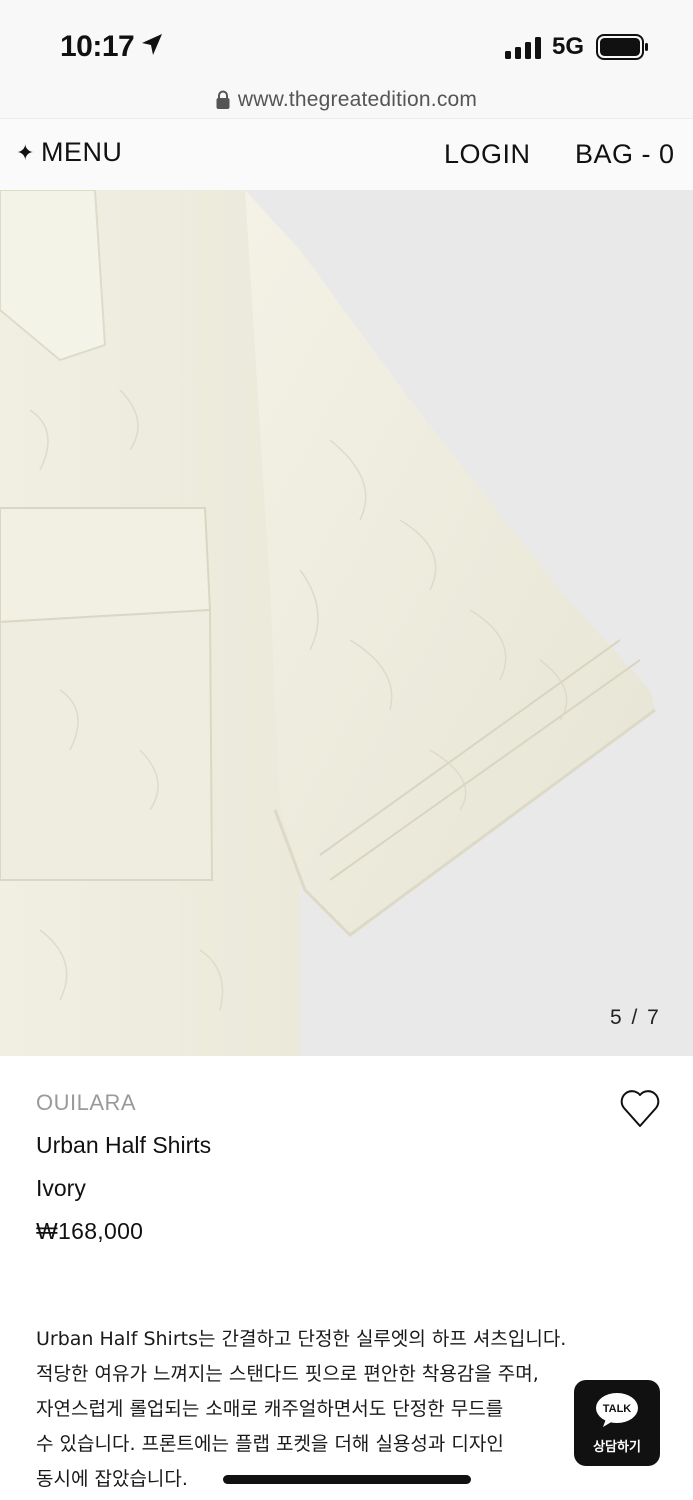 The width and height of the screenshot is (693, 1500). I want to click on battery-icon, so click(622, 47).